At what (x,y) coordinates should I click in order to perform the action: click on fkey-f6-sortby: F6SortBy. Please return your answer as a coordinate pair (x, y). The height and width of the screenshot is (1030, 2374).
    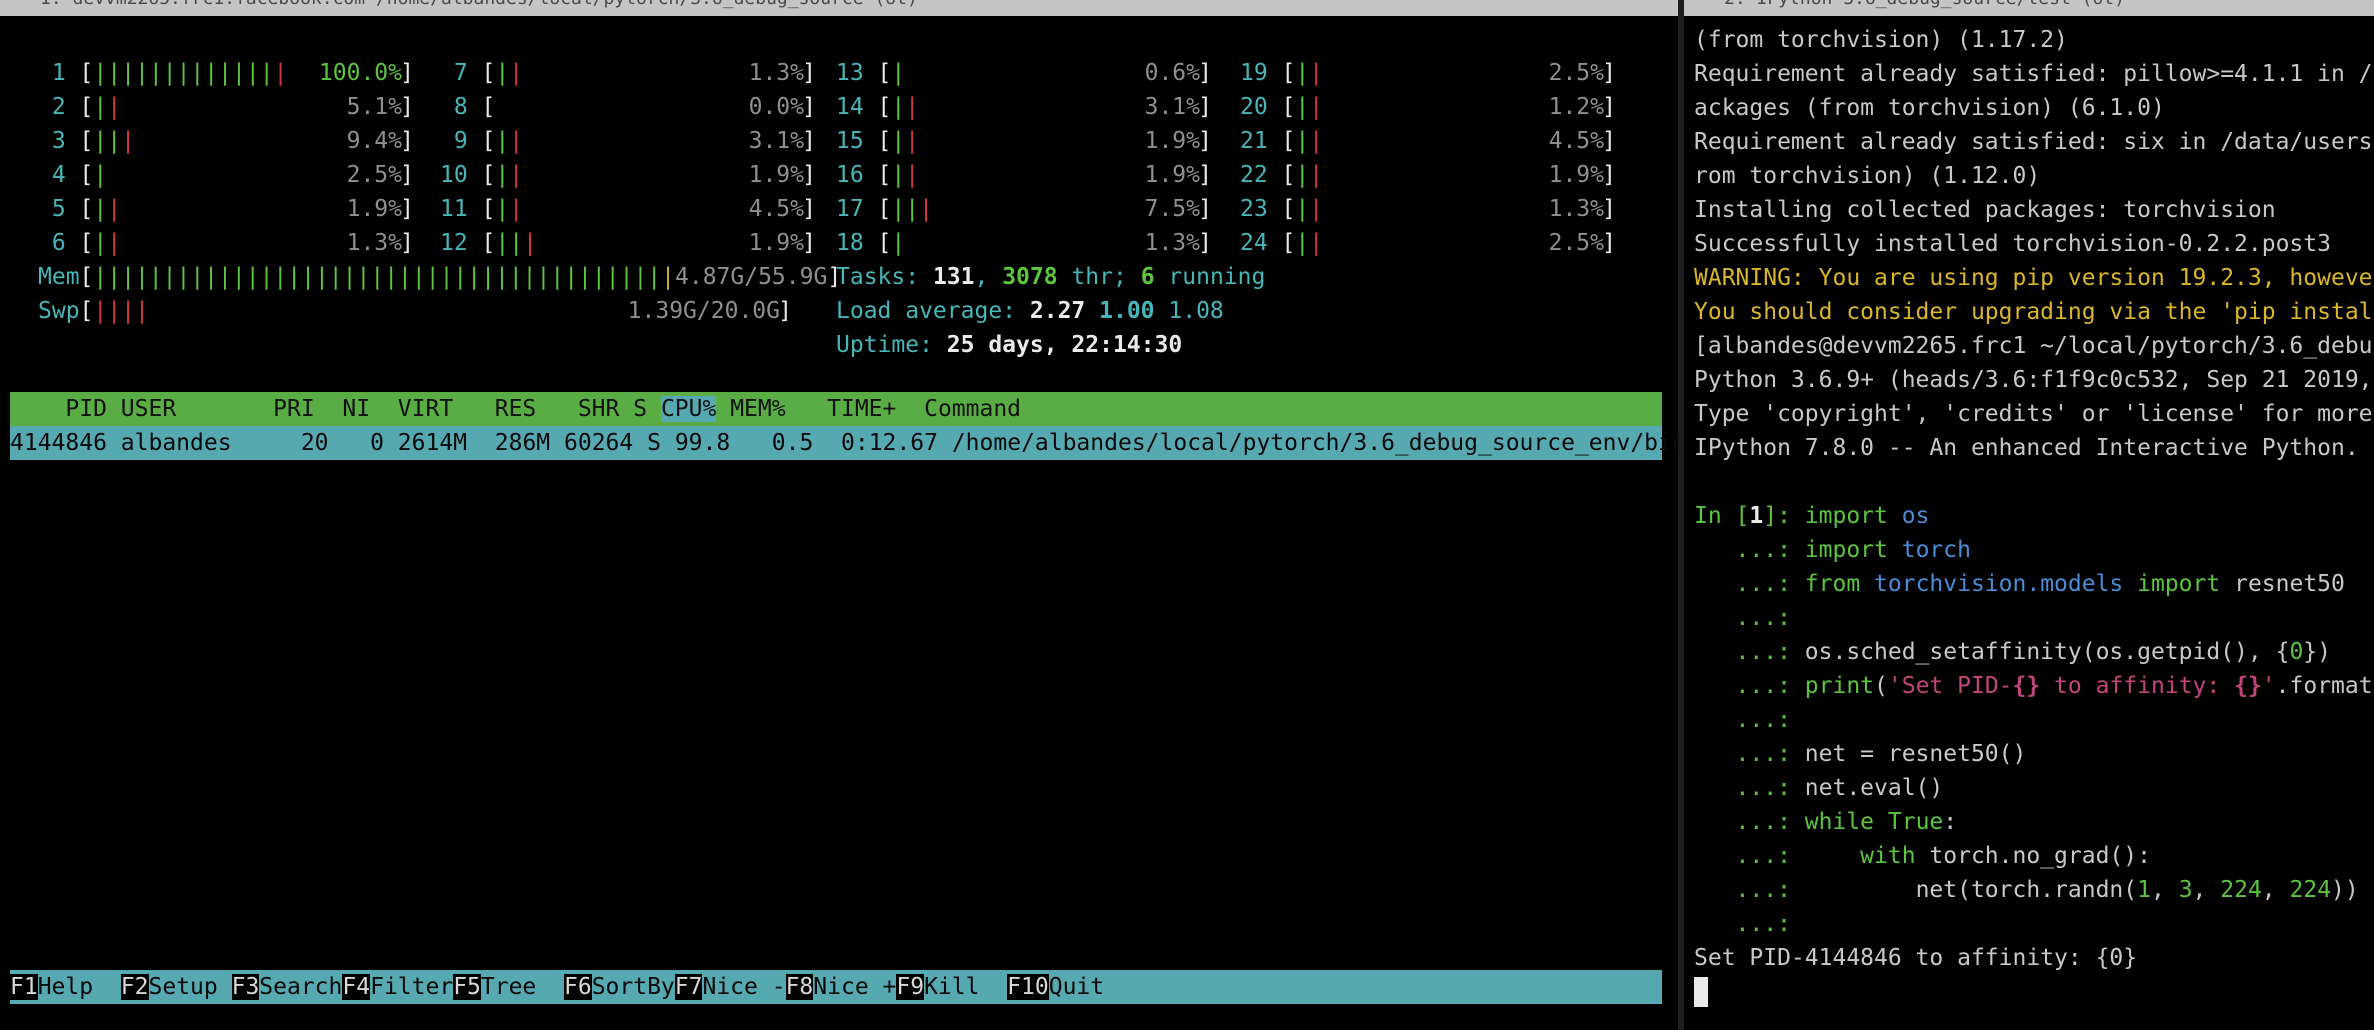
    Looking at the image, I should click on (619, 987).